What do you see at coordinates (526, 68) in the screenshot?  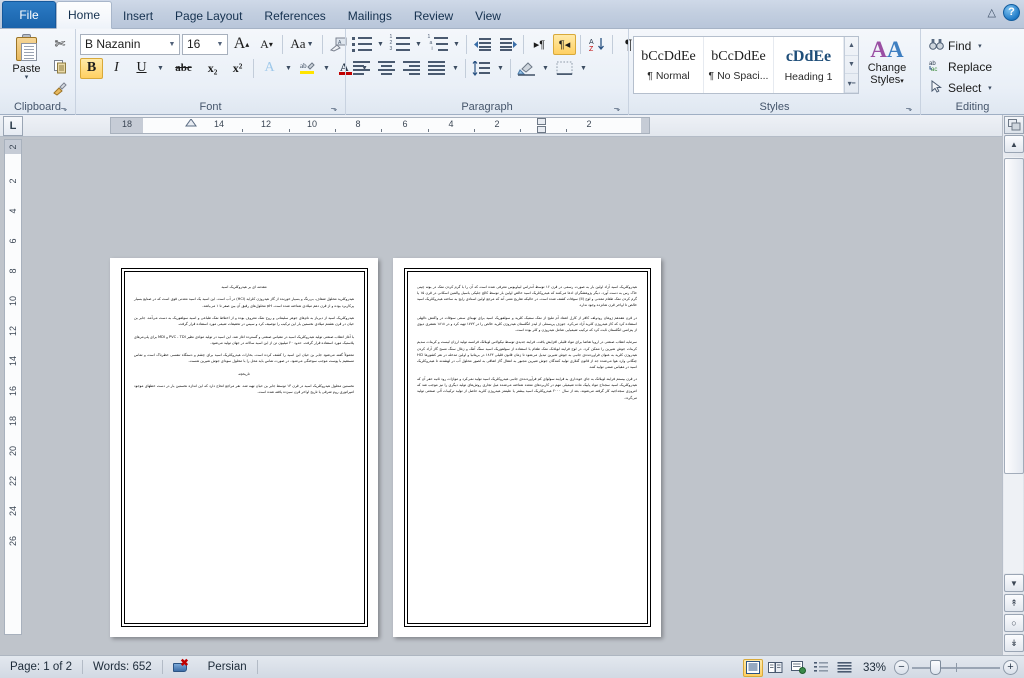 I see `shading-icon` at bounding box center [526, 68].